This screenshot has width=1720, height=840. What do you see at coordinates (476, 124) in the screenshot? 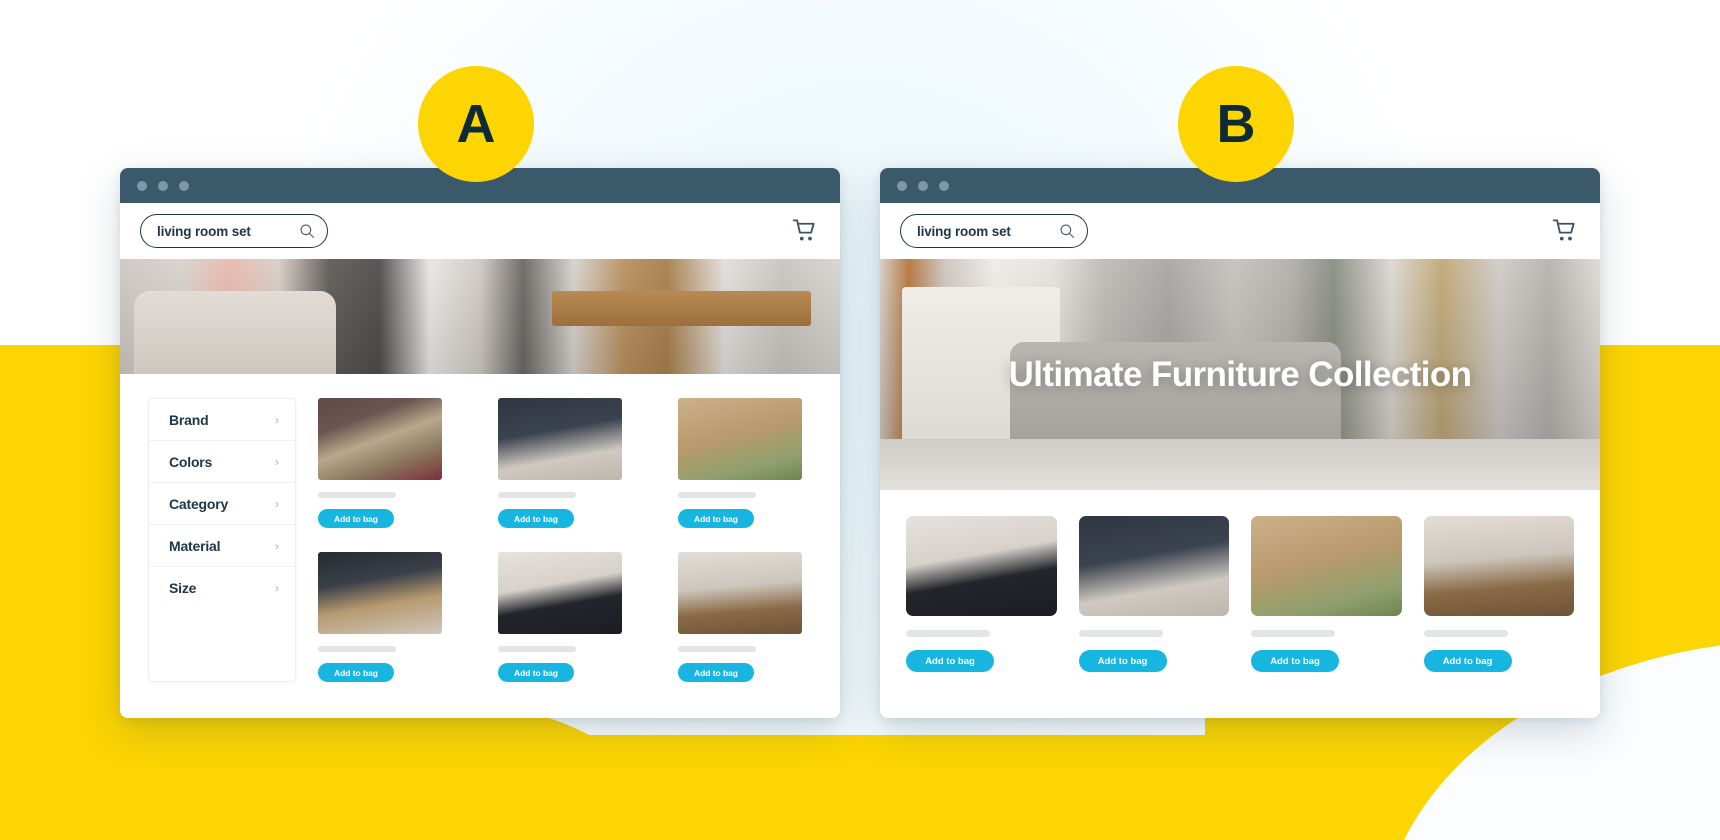
I see `variant-a-badge: A` at bounding box center [476, 124].